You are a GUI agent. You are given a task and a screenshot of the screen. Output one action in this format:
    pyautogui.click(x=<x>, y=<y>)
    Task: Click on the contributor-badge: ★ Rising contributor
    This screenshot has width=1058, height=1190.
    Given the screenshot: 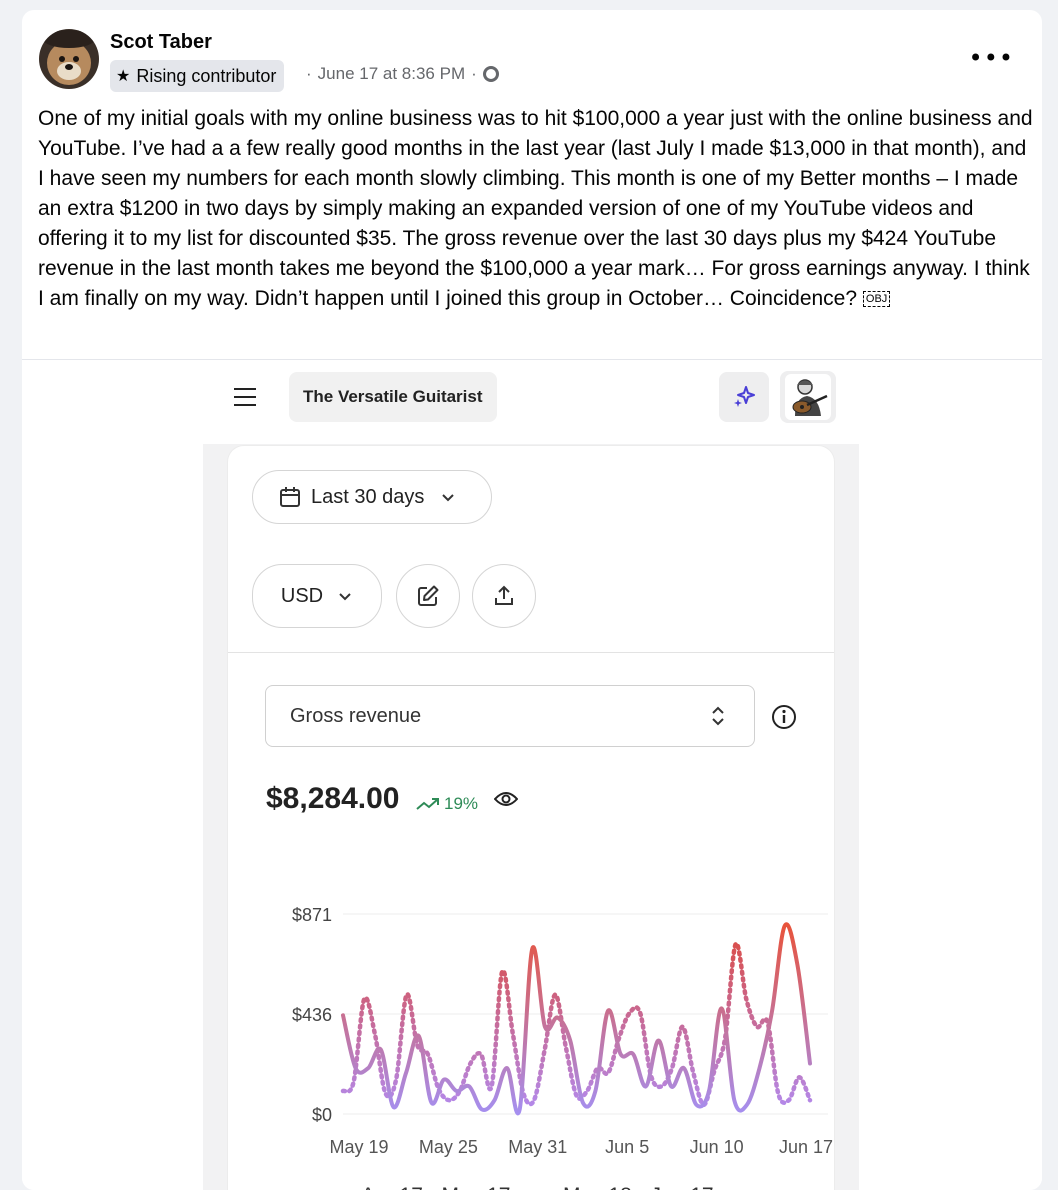 What is the action you would take?
    pyautogui.click(x=197, y=76)
    